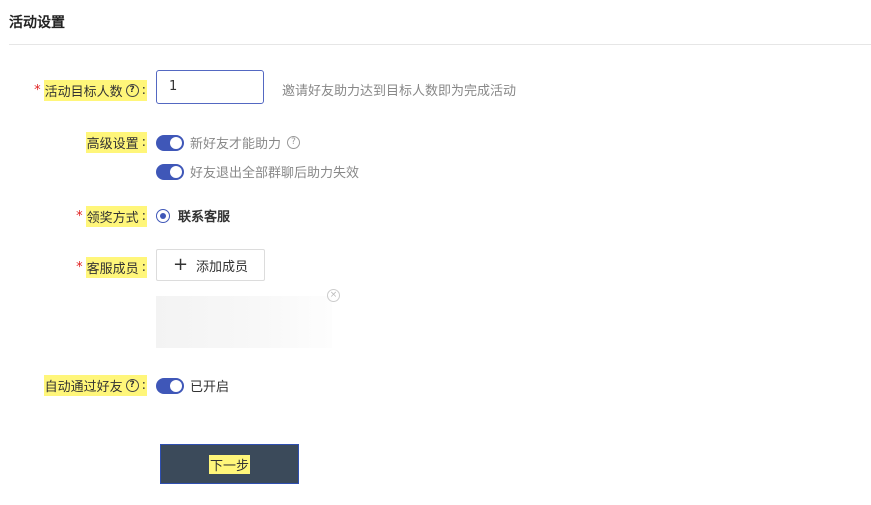 This screenshot has height=505, width=871. Describe the element at coordinates (244, 322) in the screenshot. I see `member-card` at that location.